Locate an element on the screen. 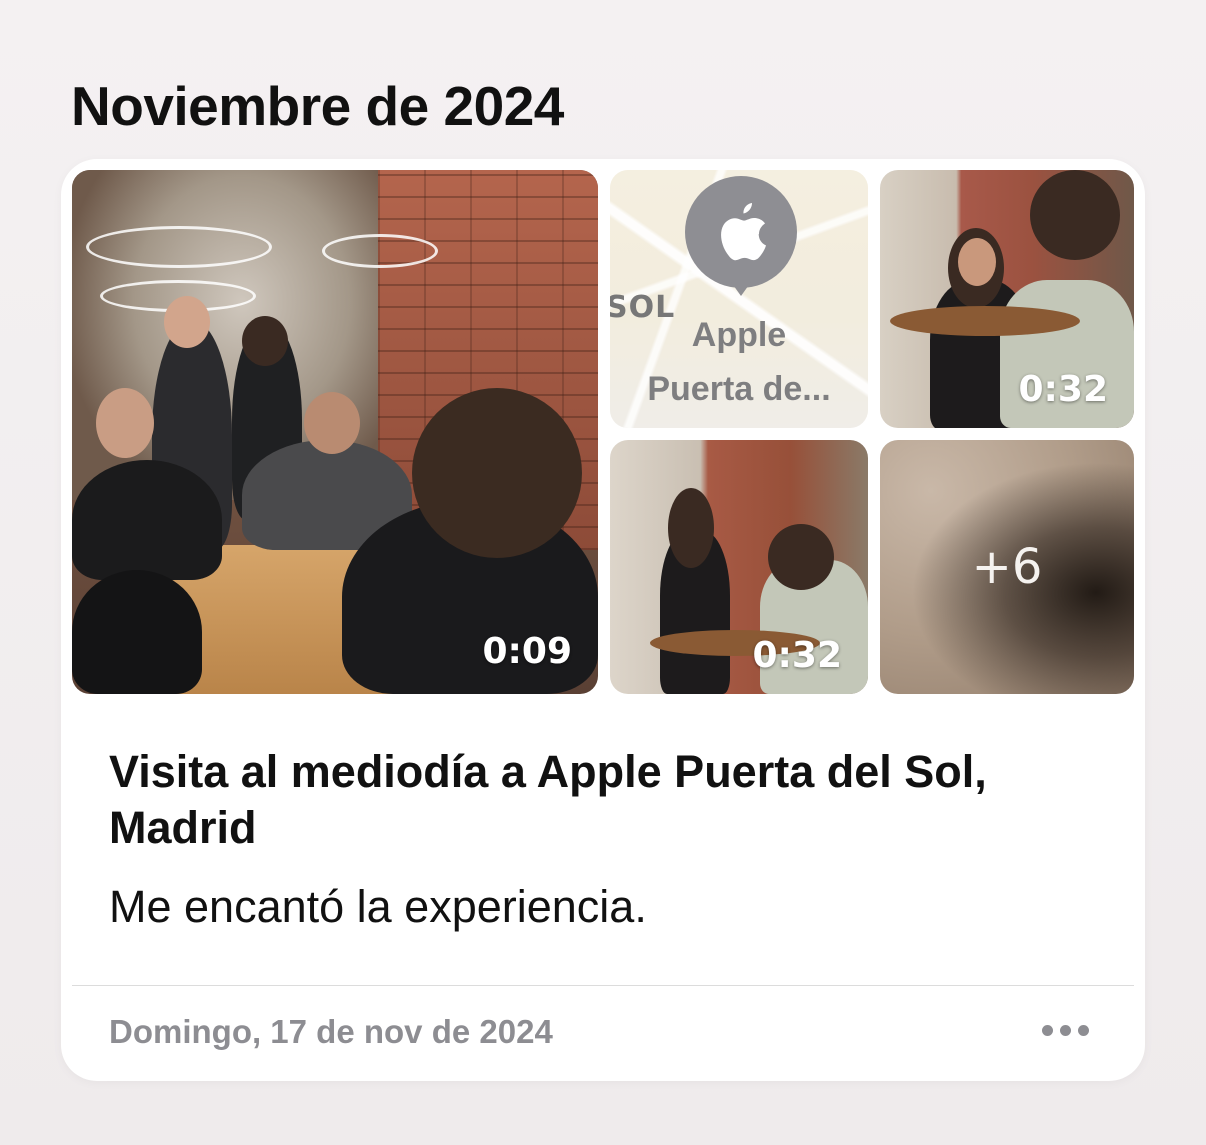 The height and width of the screenshot is (1145, 1206). video-duration: 0:09 is located at coordinates (527, 651).